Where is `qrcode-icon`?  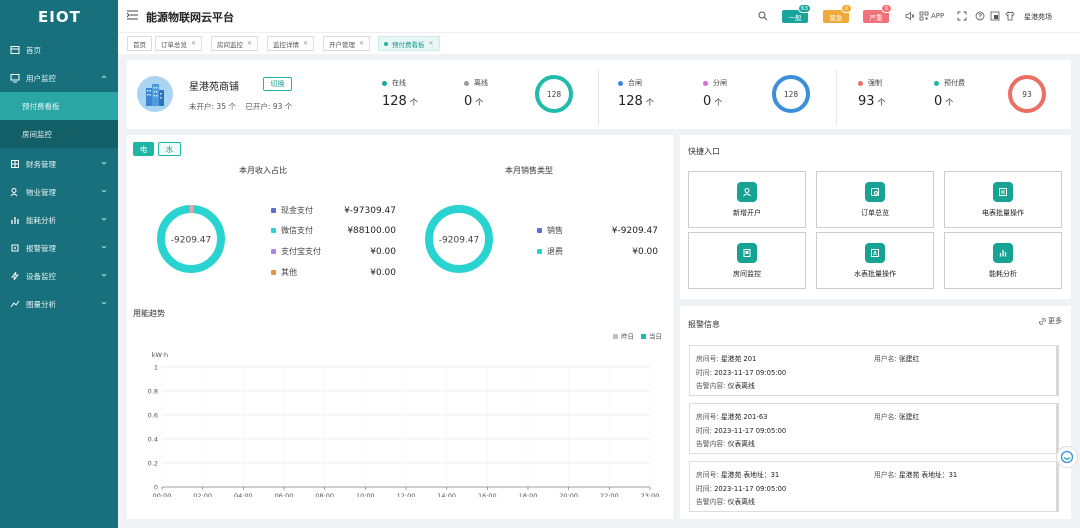
qrcode-icon is located at coordinates (924, 16).